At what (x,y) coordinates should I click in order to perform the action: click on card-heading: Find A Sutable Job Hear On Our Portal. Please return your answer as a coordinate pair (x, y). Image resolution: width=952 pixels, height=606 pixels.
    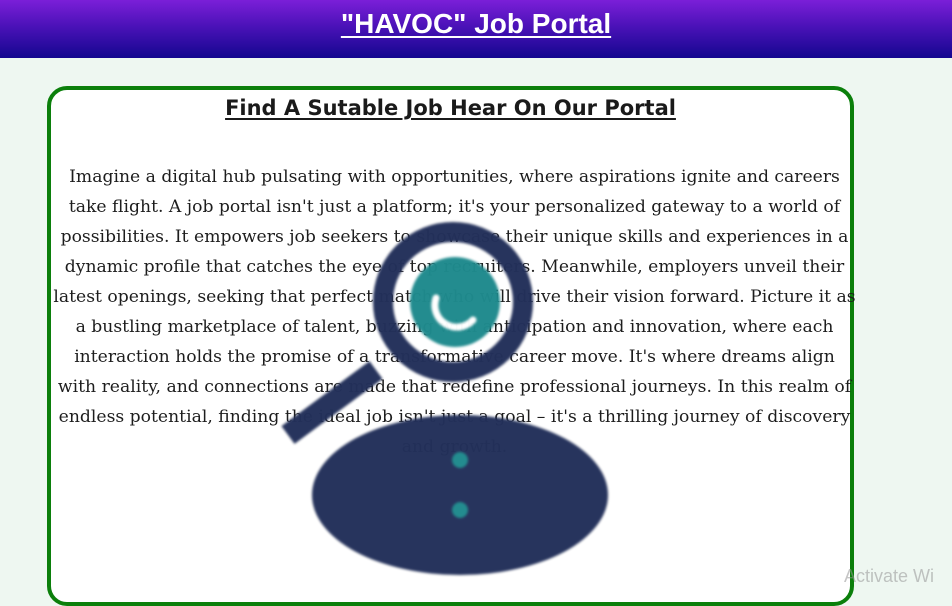
    Looking at the image, I should click on (450, 108).